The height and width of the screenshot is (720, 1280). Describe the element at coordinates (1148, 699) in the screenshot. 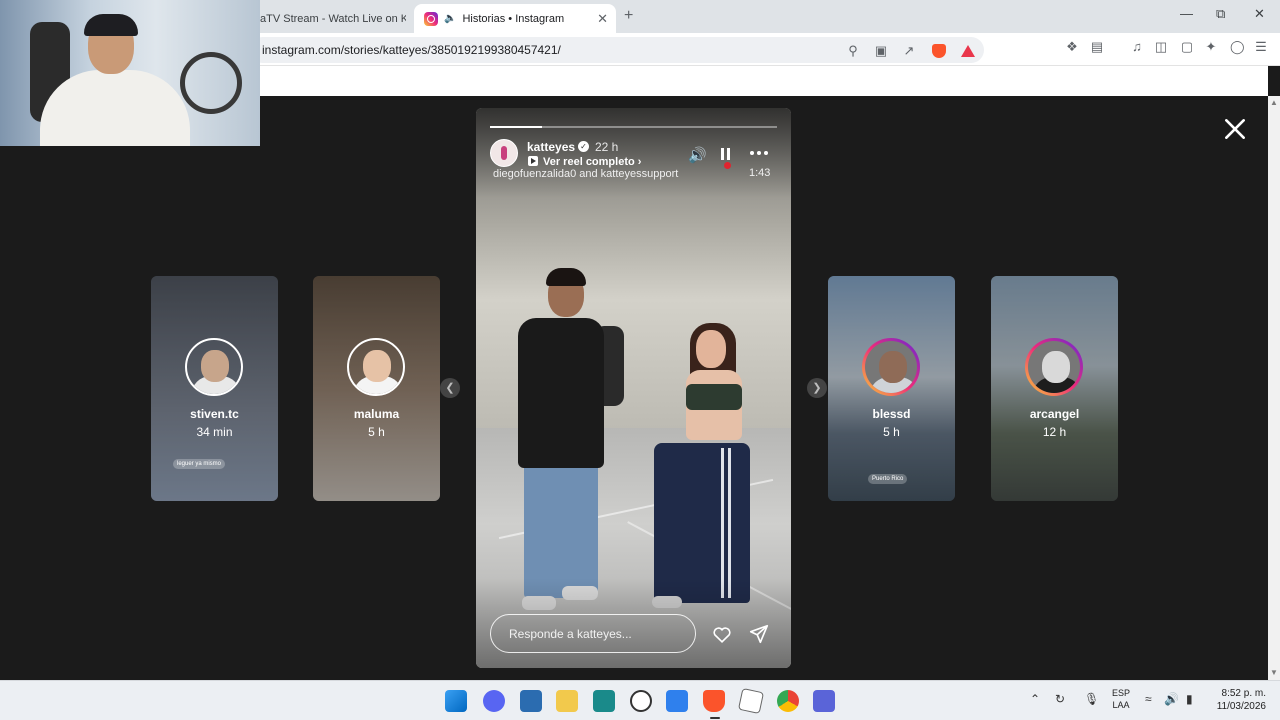

I see `wifi-icon: ≈` at that location.